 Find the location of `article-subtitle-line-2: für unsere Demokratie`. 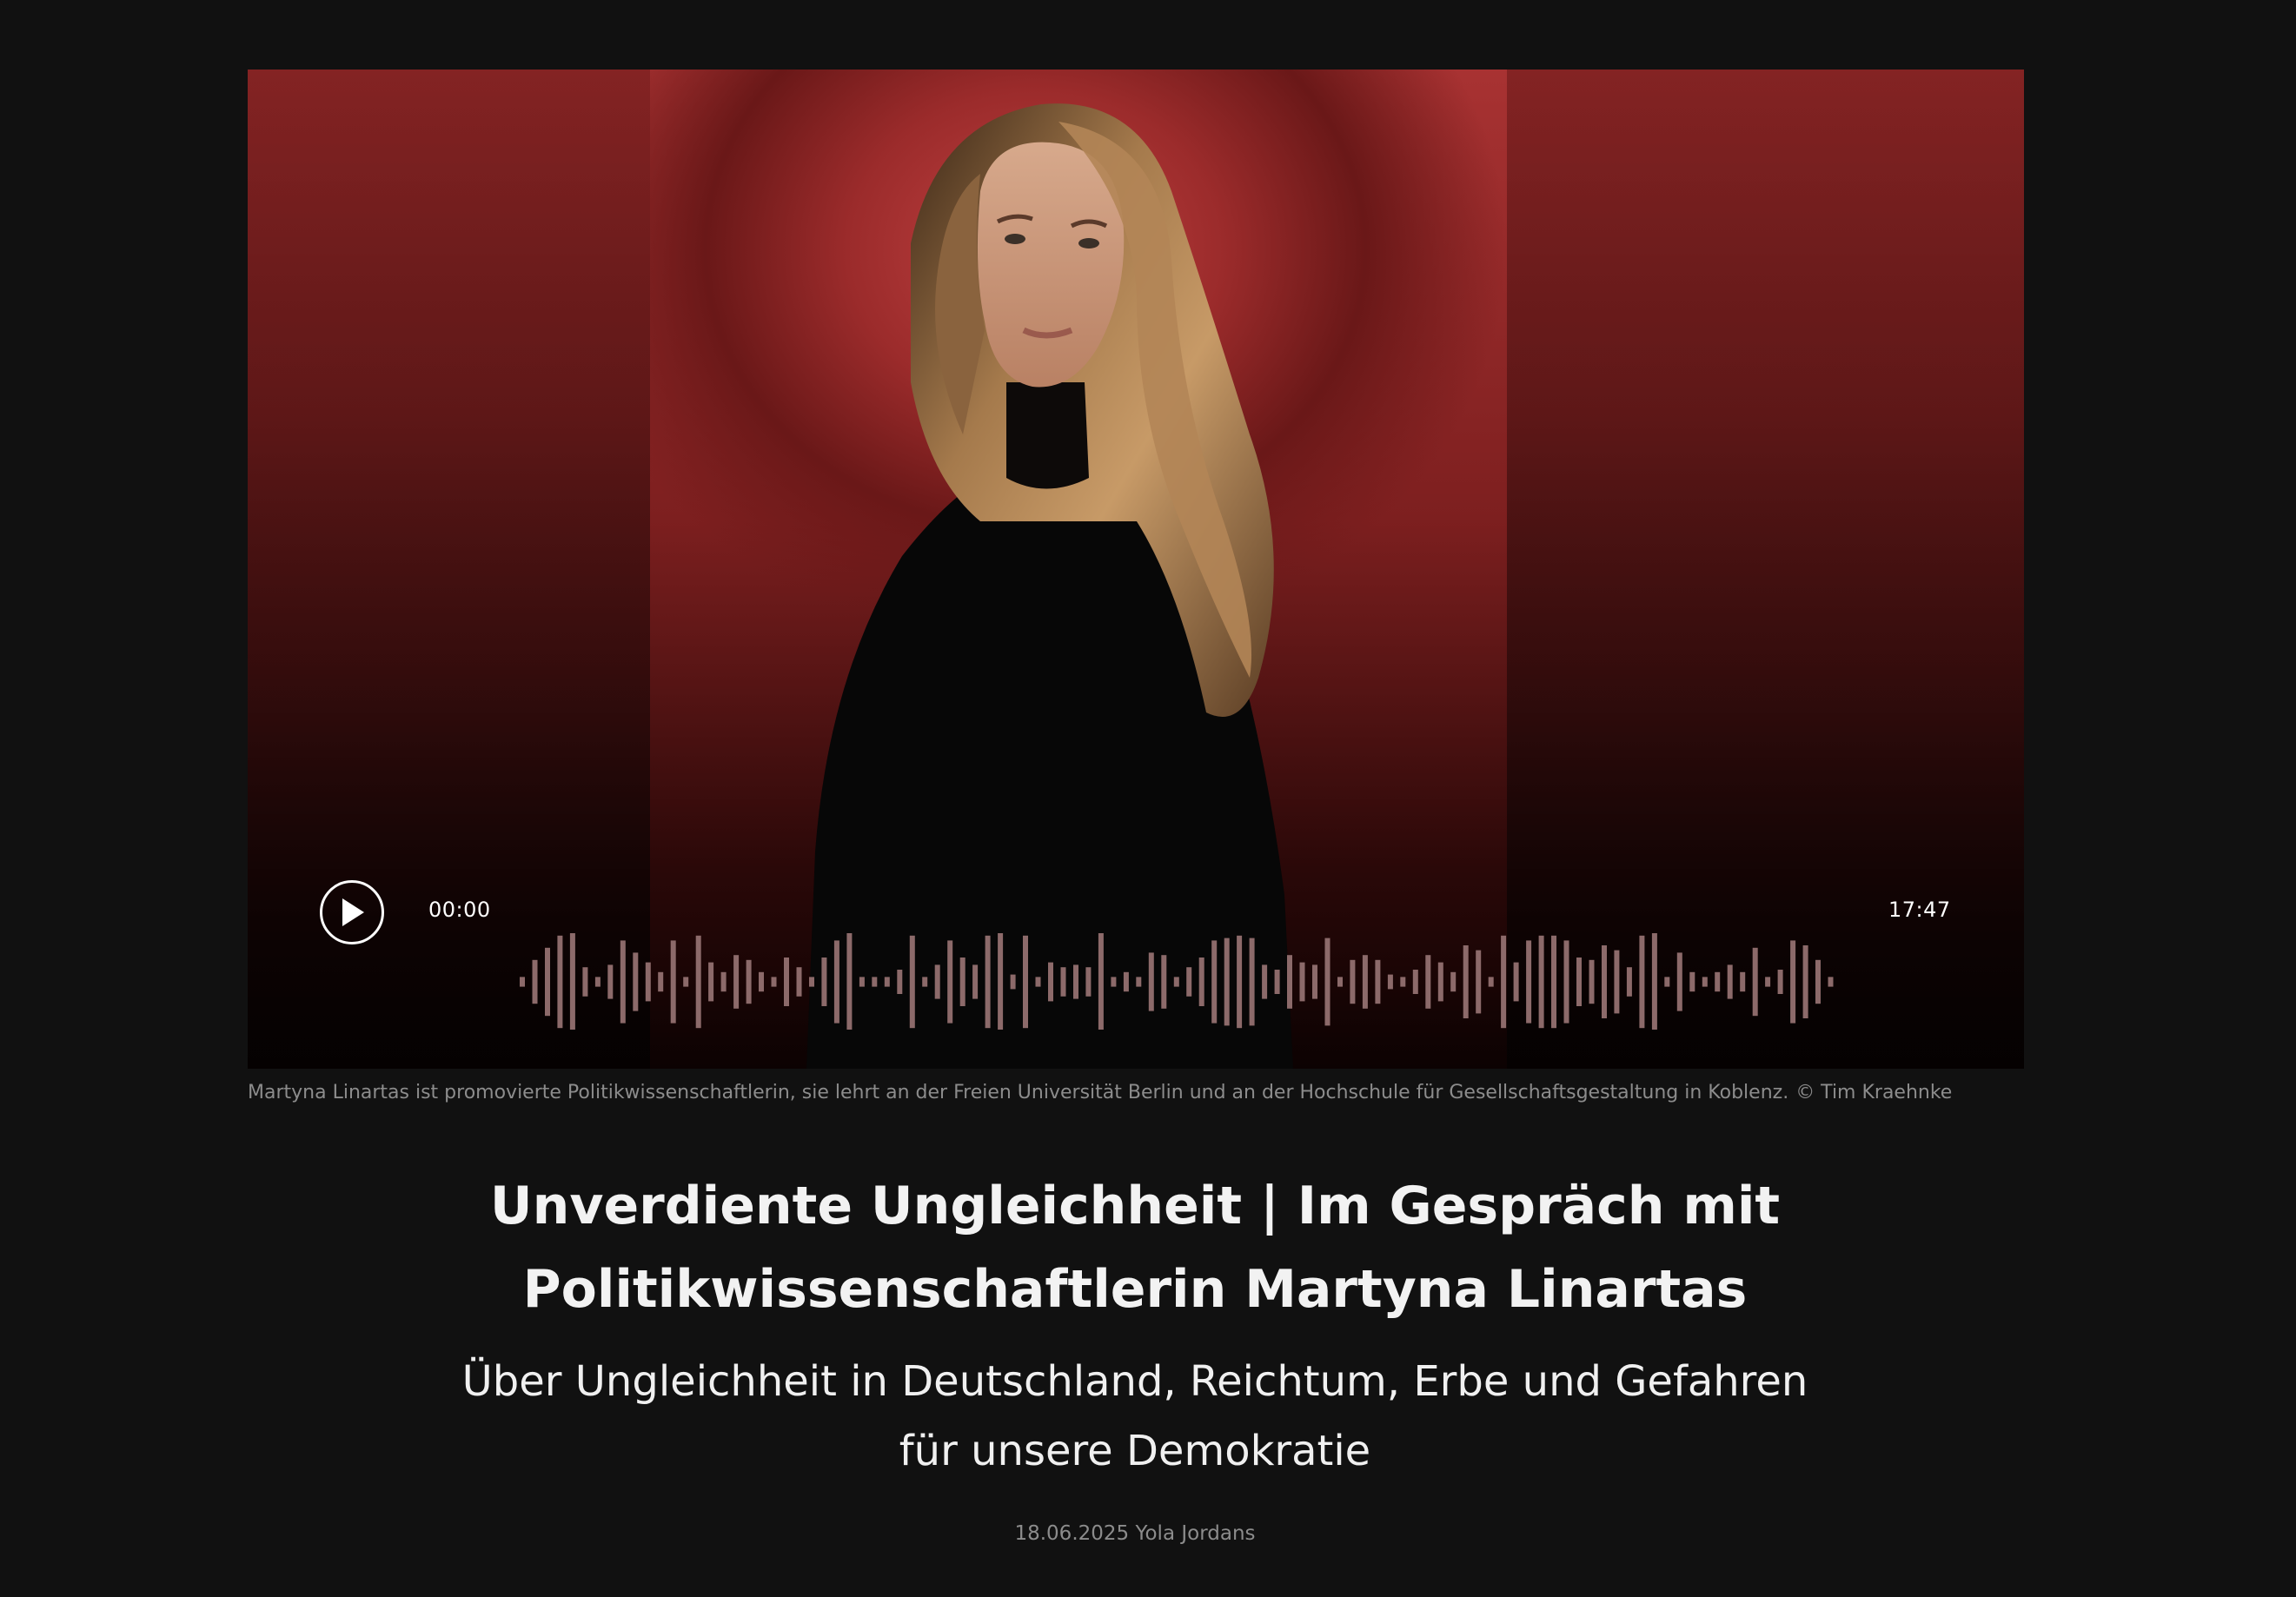

article-subtitle-line-2: für unsere Demokratie is located at coordinates (1135, 1451).